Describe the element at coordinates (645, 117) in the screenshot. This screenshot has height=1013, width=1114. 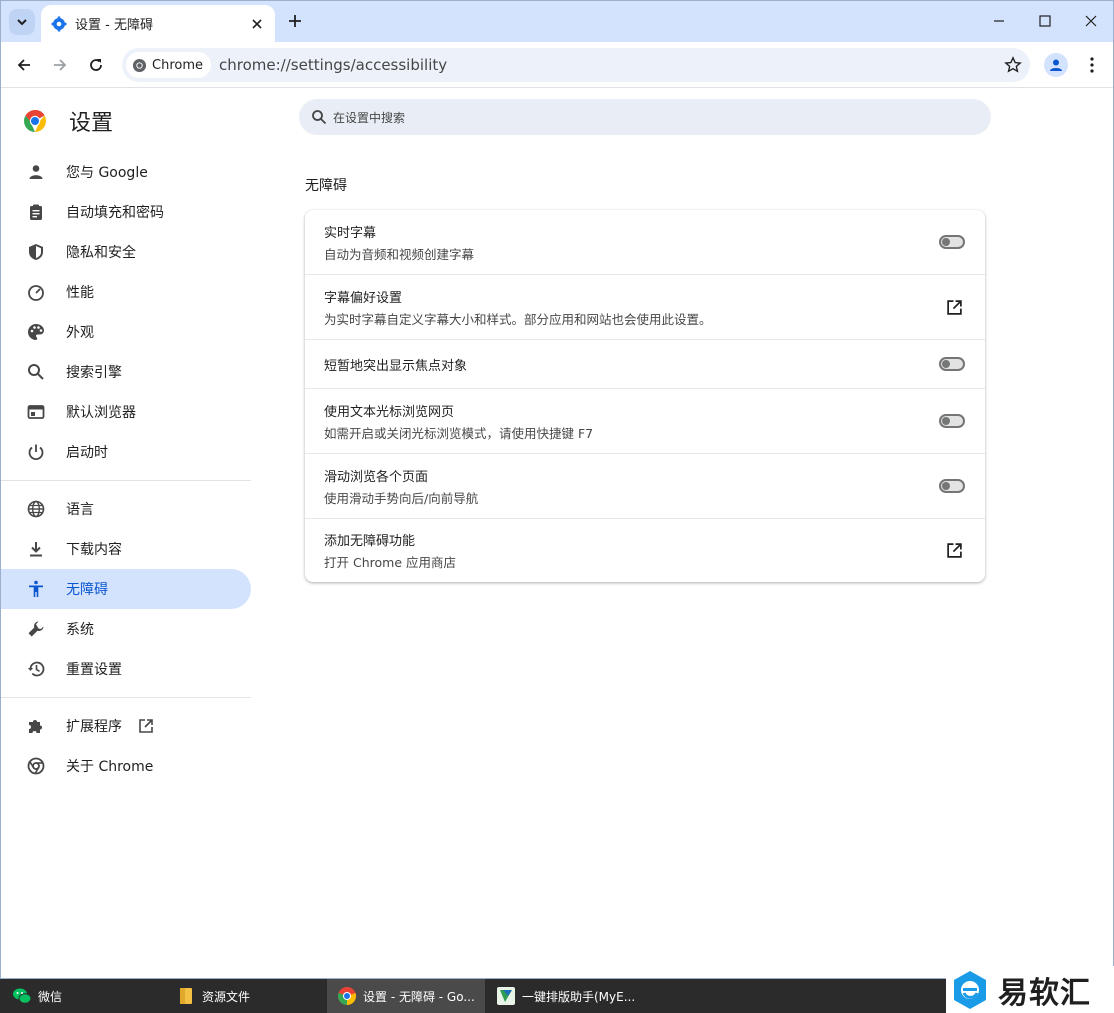
I see `settings-search: 在设置中搜索` at that location.